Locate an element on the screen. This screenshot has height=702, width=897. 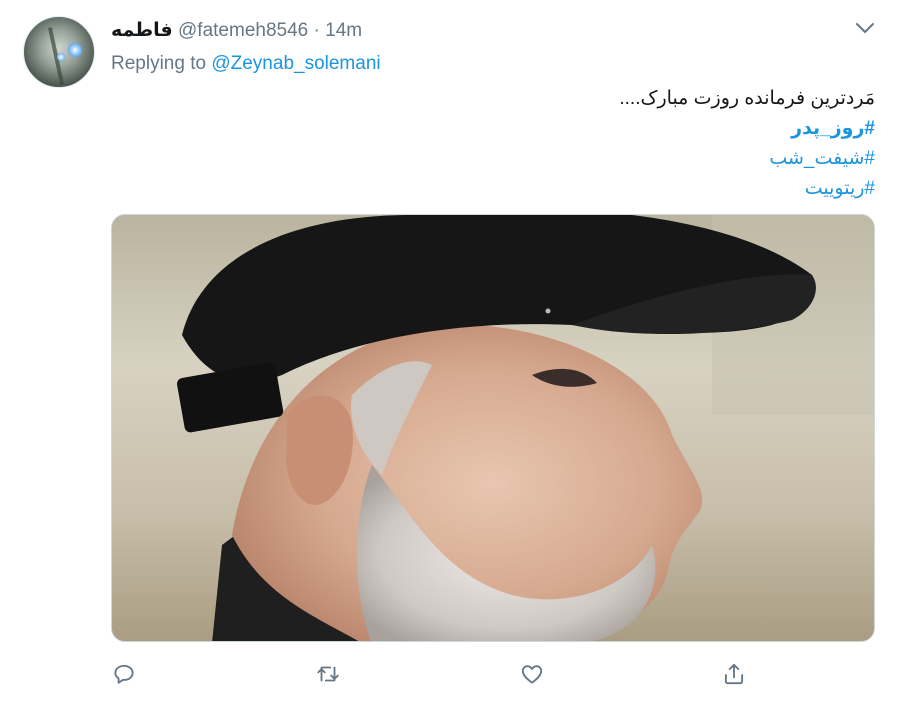
hashtag-link: #شیفت_شب is located at coordinates (822, 158).